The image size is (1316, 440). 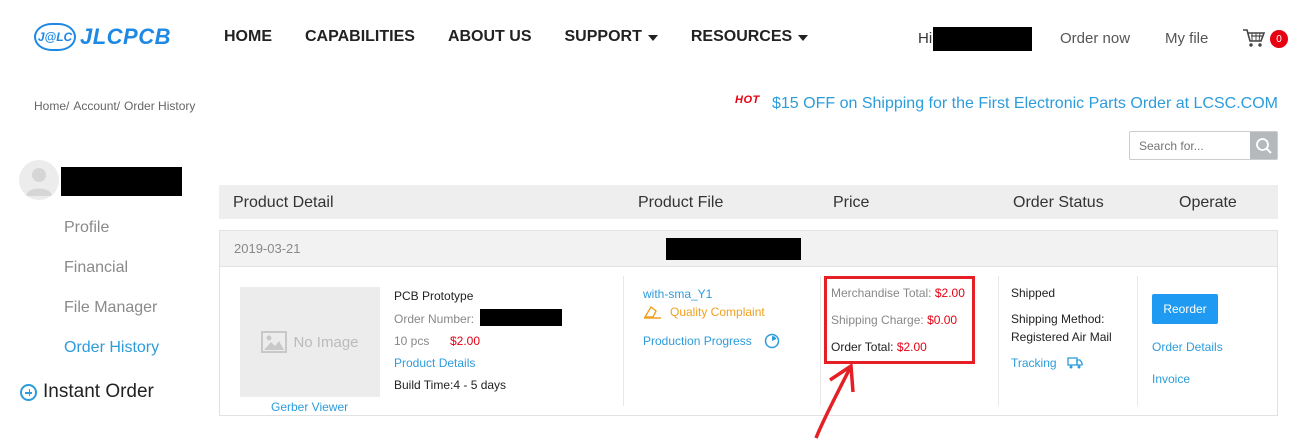 I want to click on tracking-link: Tracking, so click(x=1047, y=363).